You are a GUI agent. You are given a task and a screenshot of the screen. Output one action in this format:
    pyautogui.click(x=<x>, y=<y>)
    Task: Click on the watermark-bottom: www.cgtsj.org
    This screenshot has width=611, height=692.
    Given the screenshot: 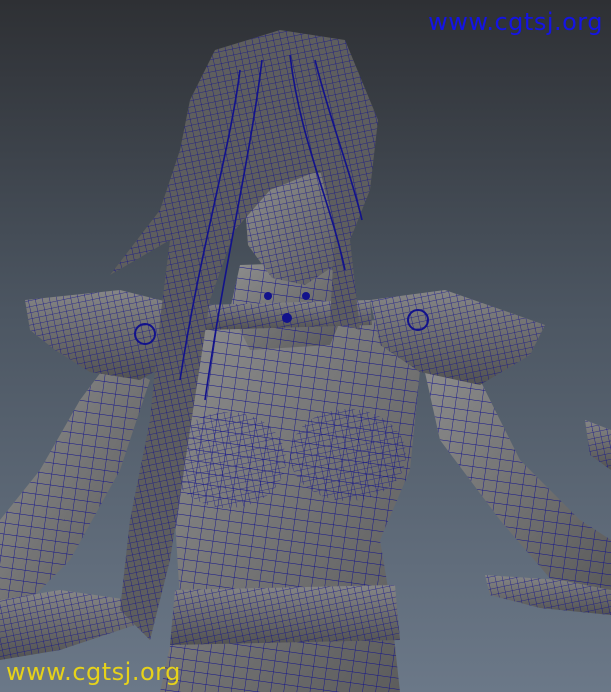 What is the action you would take?
    pyautogui.click(x=93, y=672)
    